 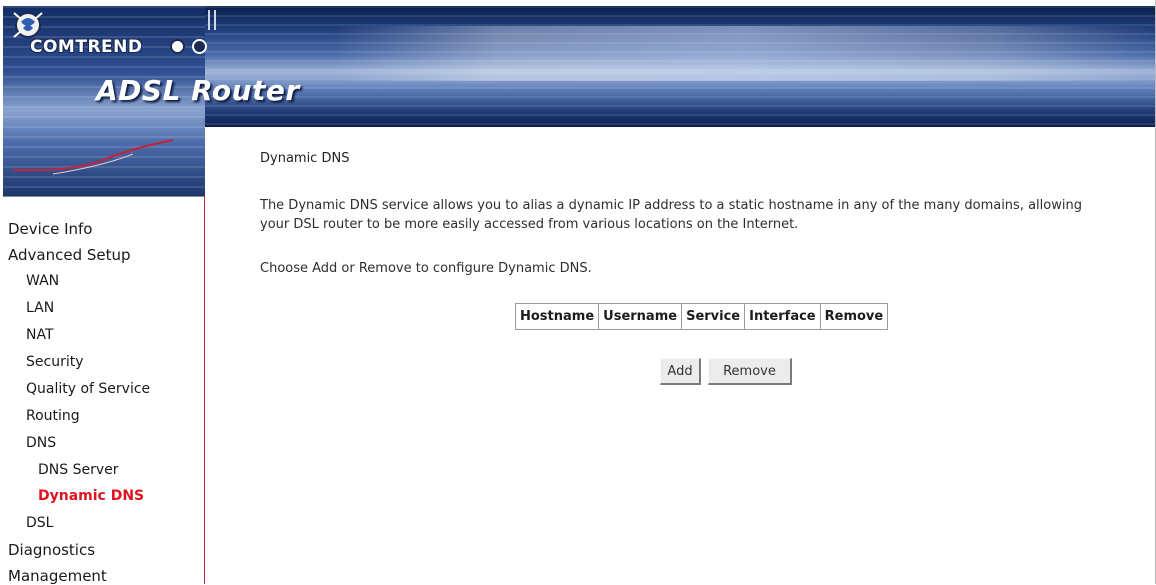 I want to click on column-header-hostname: Hostname, so click(x=557, y=316).